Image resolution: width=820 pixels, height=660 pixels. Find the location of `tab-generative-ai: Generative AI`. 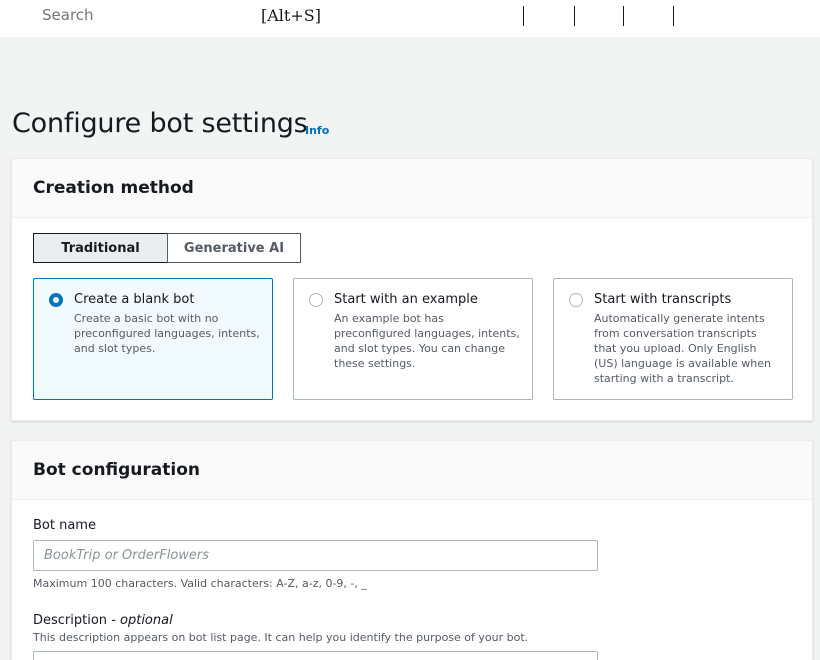

tab-generative-ai: Generative AI is located at coordinates (234, 248).